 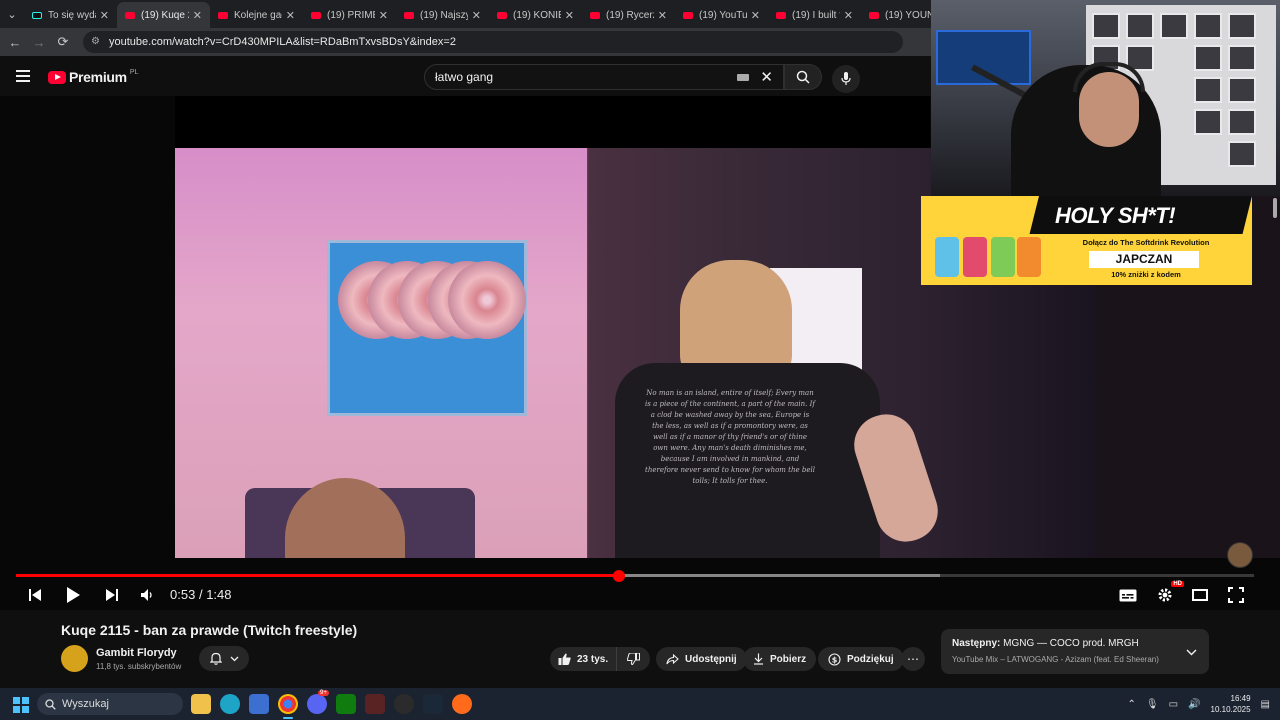 I want to click on tab-title: (19) Kuqe 2115, so click(x=165, y=15).